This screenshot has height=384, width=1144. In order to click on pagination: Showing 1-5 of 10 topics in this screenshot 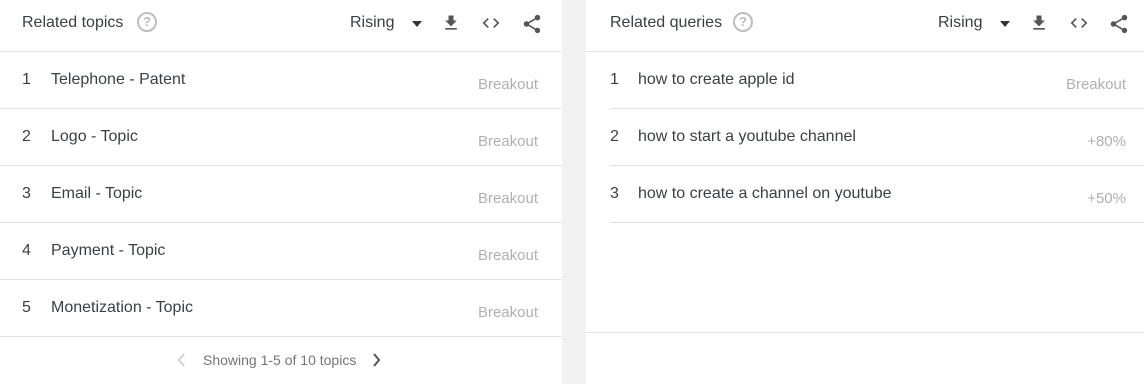, I will do `click(281, 360)`.